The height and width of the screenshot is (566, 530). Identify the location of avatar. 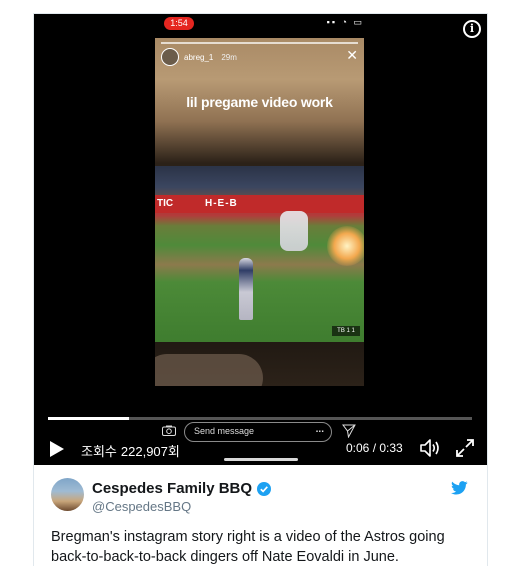
(67, 494).